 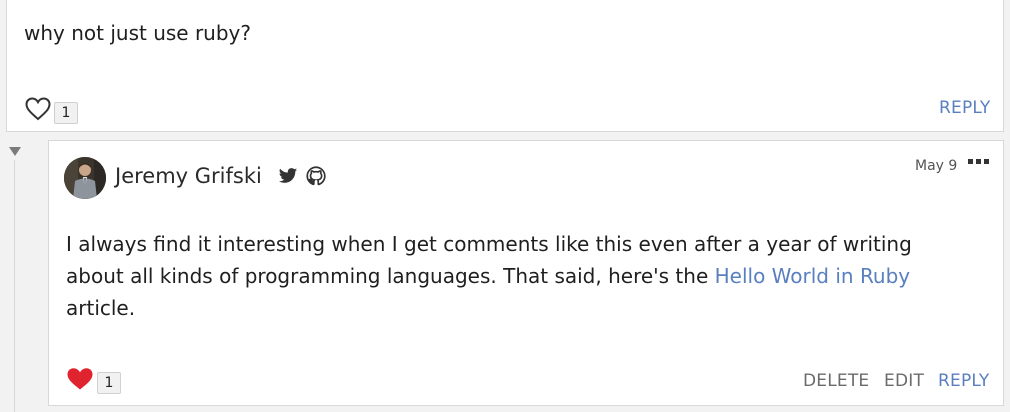 What do you see at coordinates (137, 33) in the screenshot?
I see `parent-comment-body: why not just use ruby?` at bounding box center [137, 33].